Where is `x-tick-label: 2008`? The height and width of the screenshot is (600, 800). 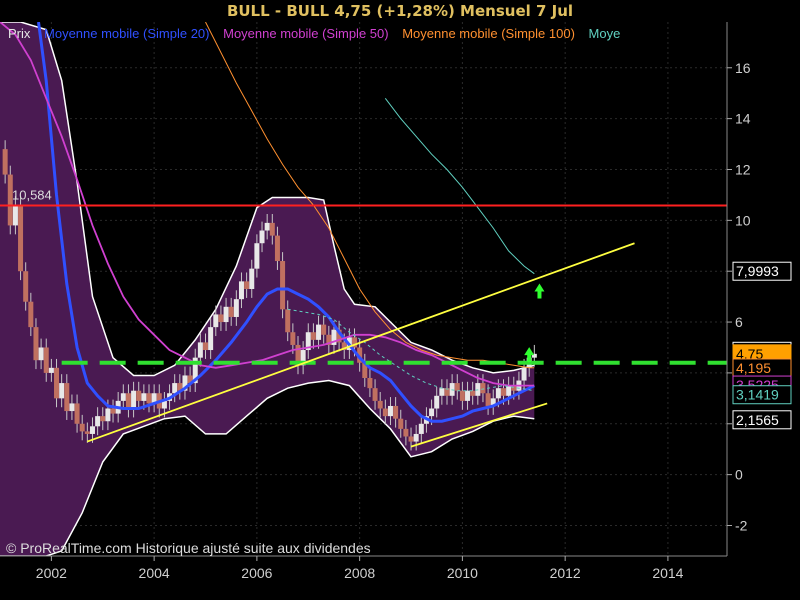
x-tick-label: 2008 is located at coordinates (359, 573).